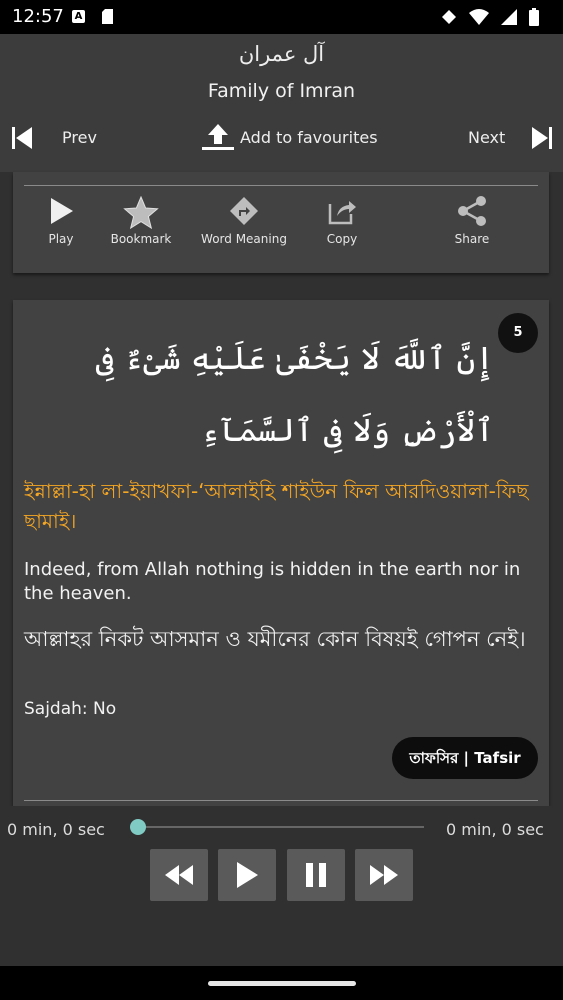  What do you see at coordinates (70, 709) in the screenshot?
I see `sajdah-info: Sajdah: No` at bounding box center [70, 709].